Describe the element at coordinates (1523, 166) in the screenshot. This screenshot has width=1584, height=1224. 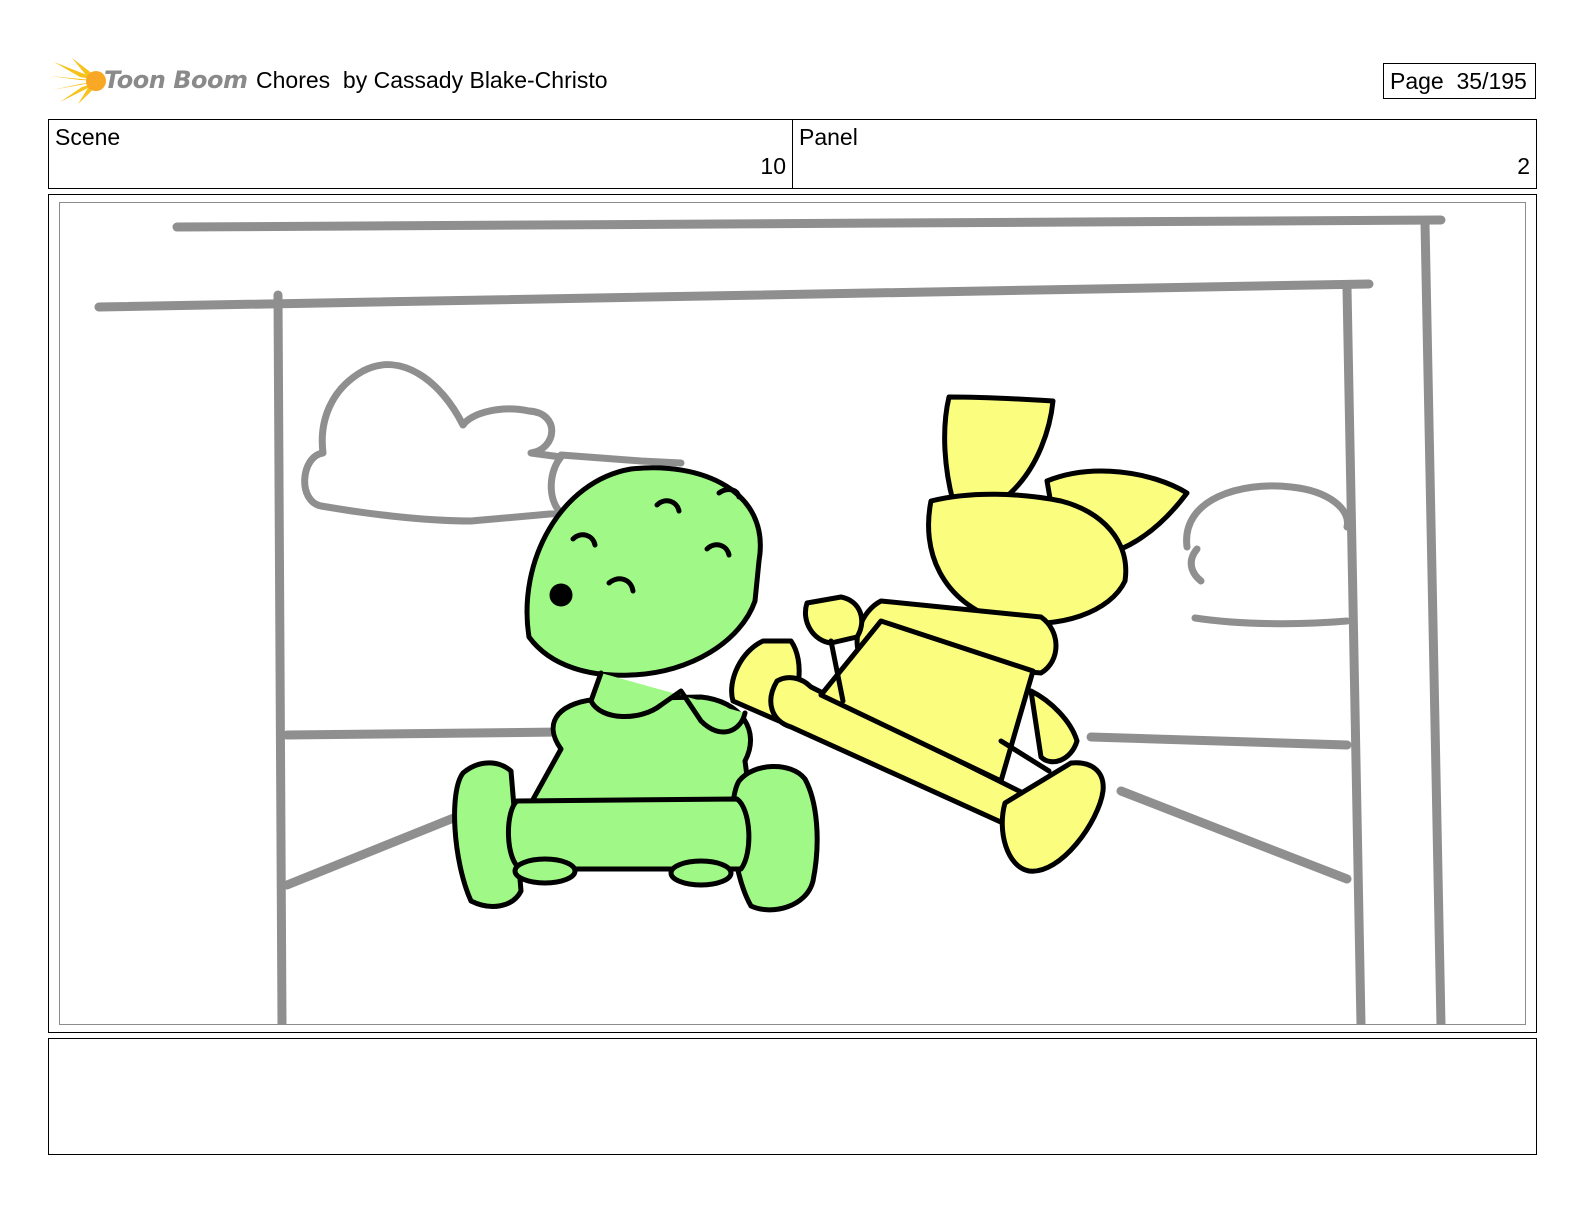
I see `panel-number: 2` at that location.